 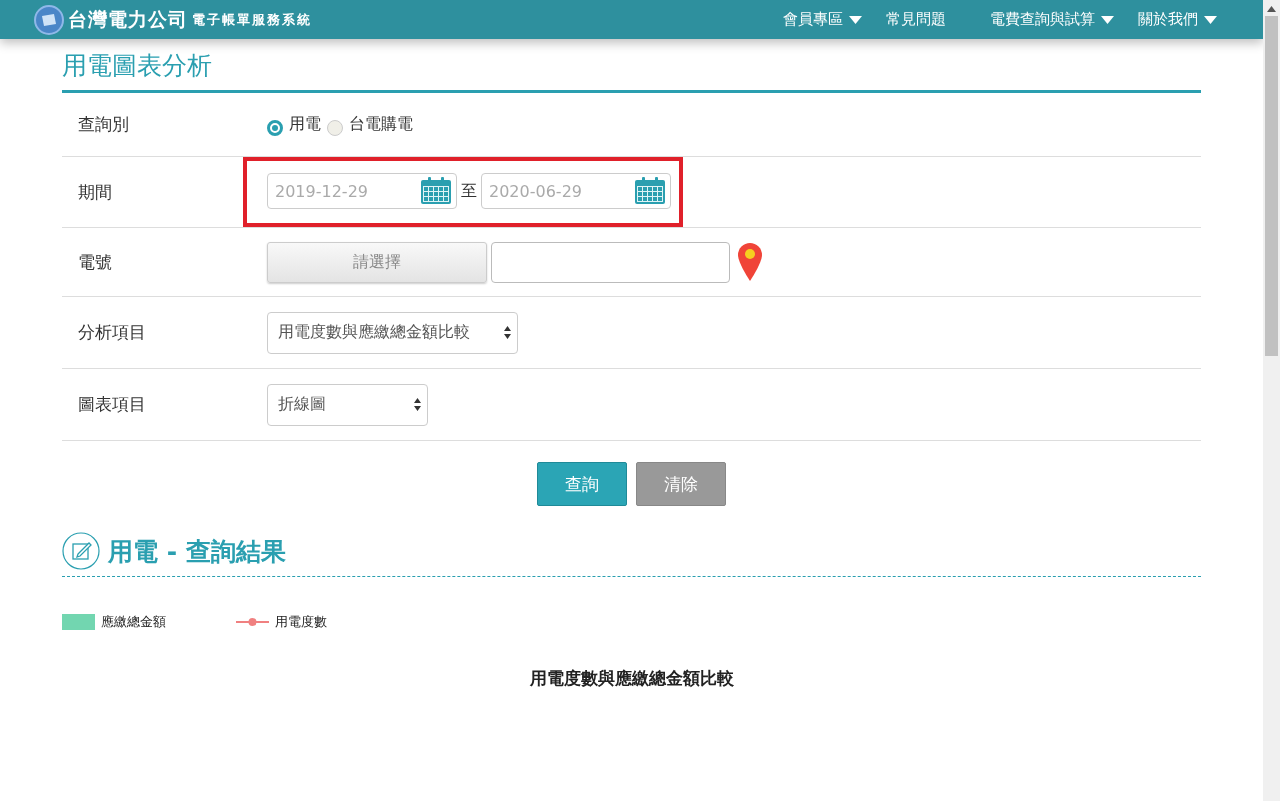 What do you see at coordinates (610, 262) in the screenshot?
I see `text-field` at bounding box center [610, 262].